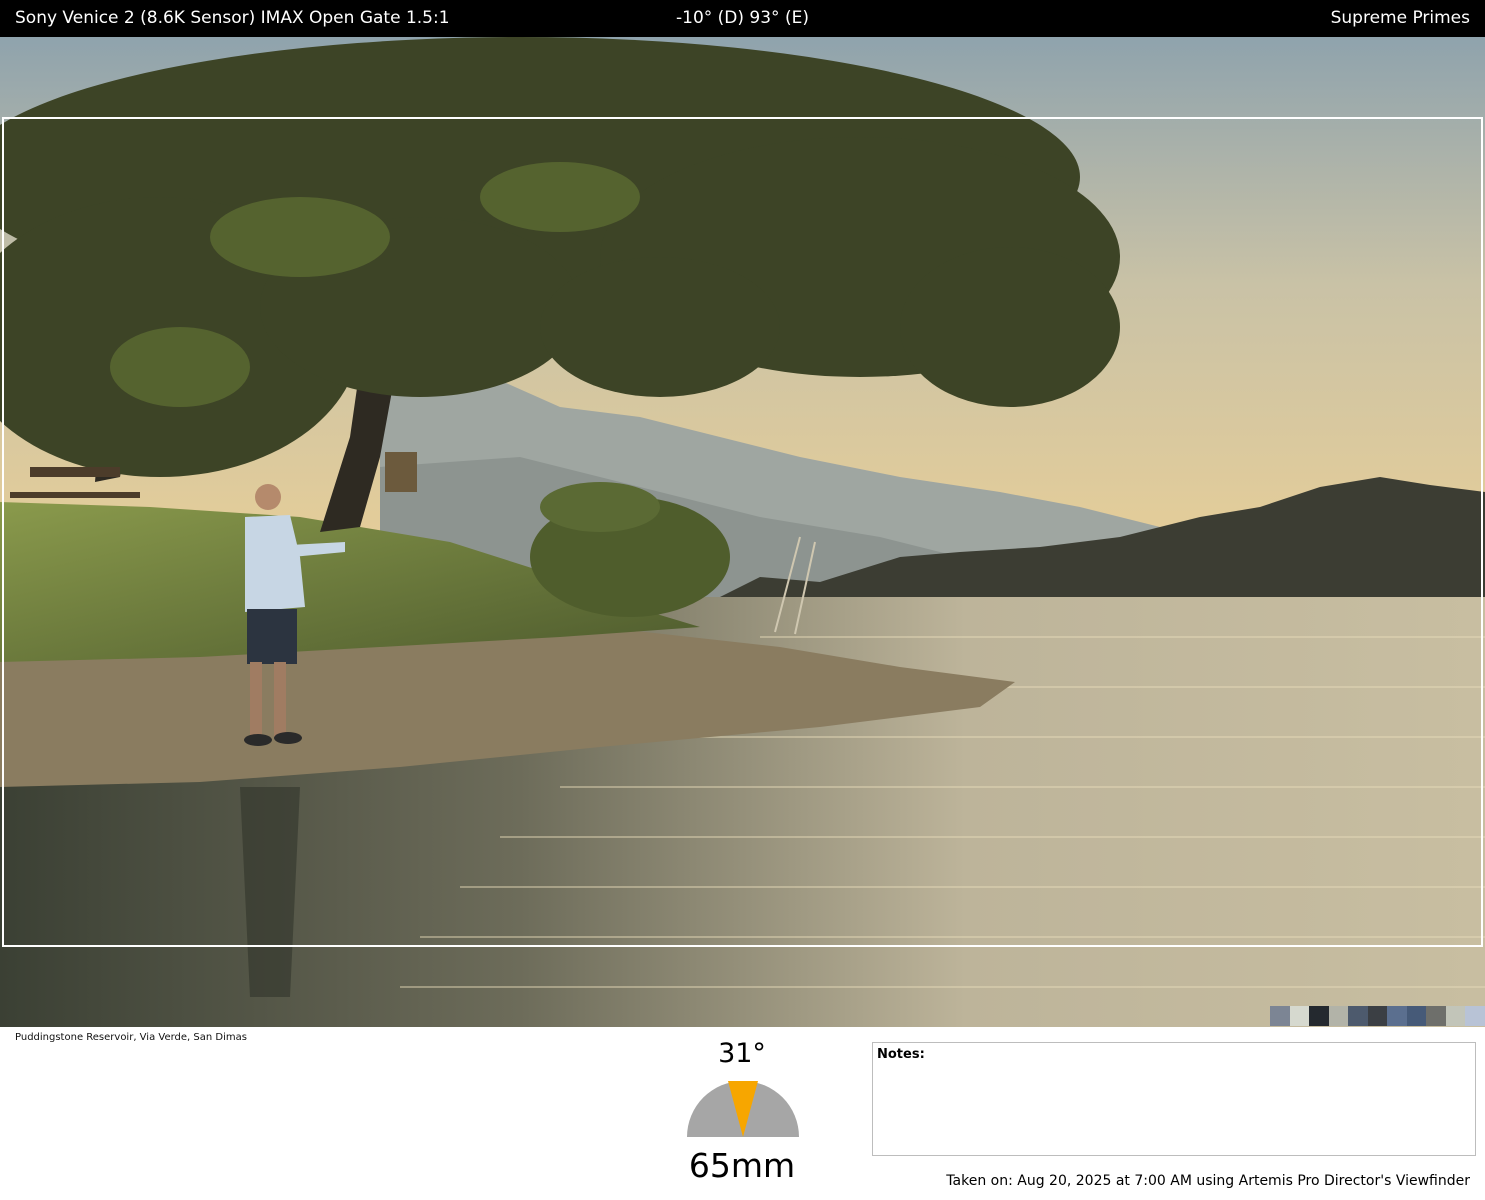 Image resolution: width=1485 pixels, height=1200 pixels. What do you see at coordinates (742, 1053) in the screenshot?
I see `field-of-view-readout: 31°` at bounding box center [742, 1053].